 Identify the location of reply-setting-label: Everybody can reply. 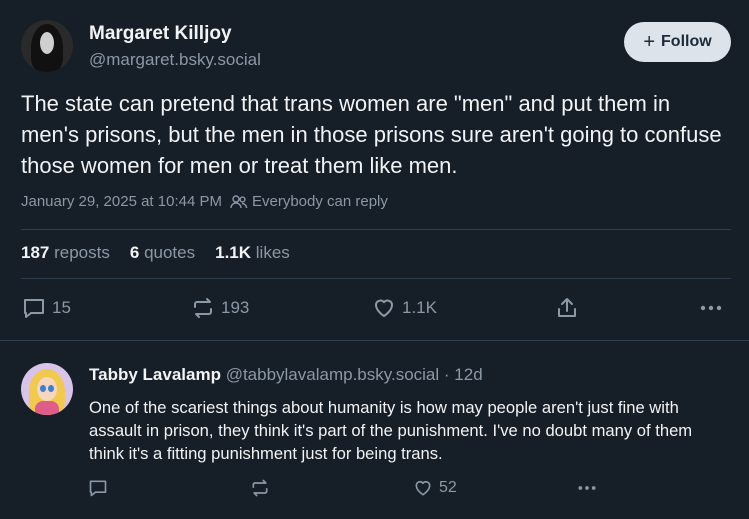
(319, 201).